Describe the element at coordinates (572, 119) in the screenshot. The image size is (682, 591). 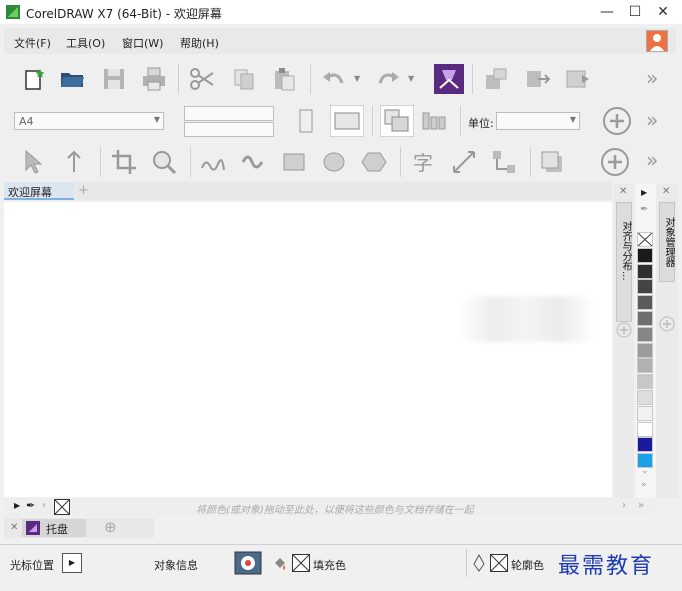
I see `chevron-down-icon: ▼` at that location.